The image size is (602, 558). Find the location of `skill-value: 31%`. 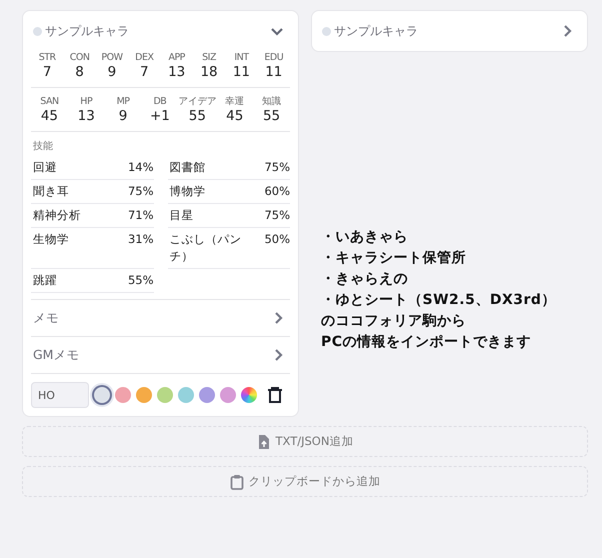

skill-value: 31% is located at coordinates (141, 239).